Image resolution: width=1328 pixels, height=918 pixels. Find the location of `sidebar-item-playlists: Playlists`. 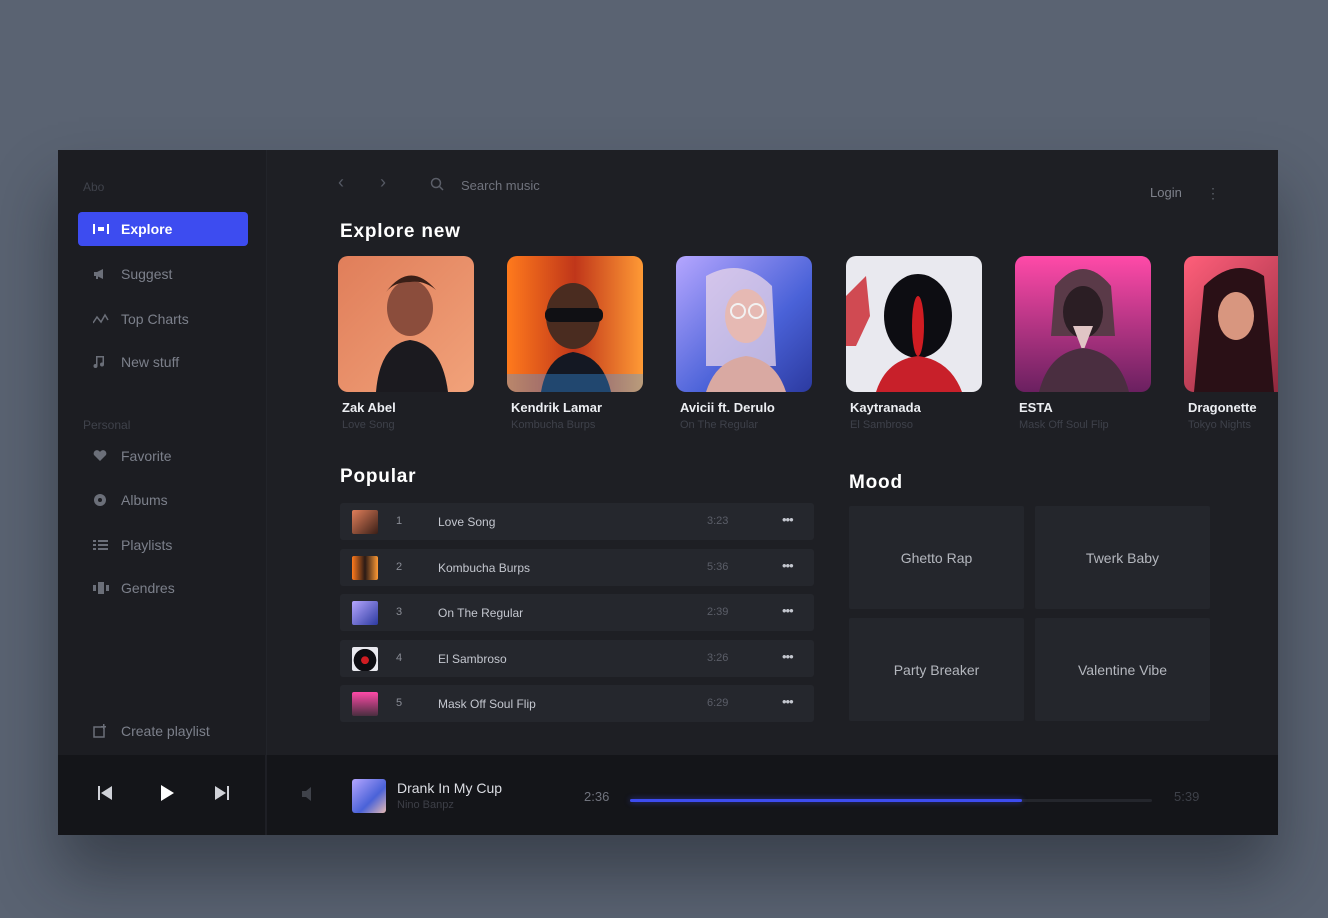

sidebar-item-playlists: Playlists is located at coordinates (163, 545).